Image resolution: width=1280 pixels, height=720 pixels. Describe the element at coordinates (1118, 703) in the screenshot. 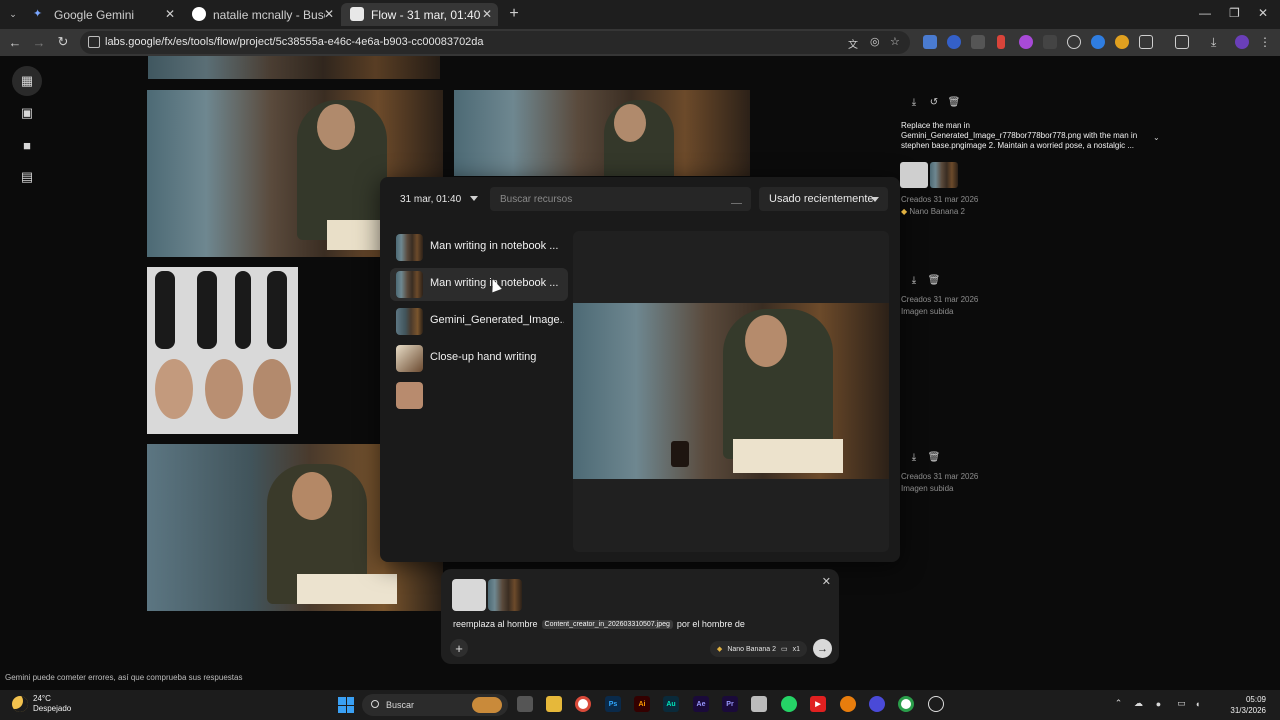

I see `tray-chevron-icon: ⌃` at that location.